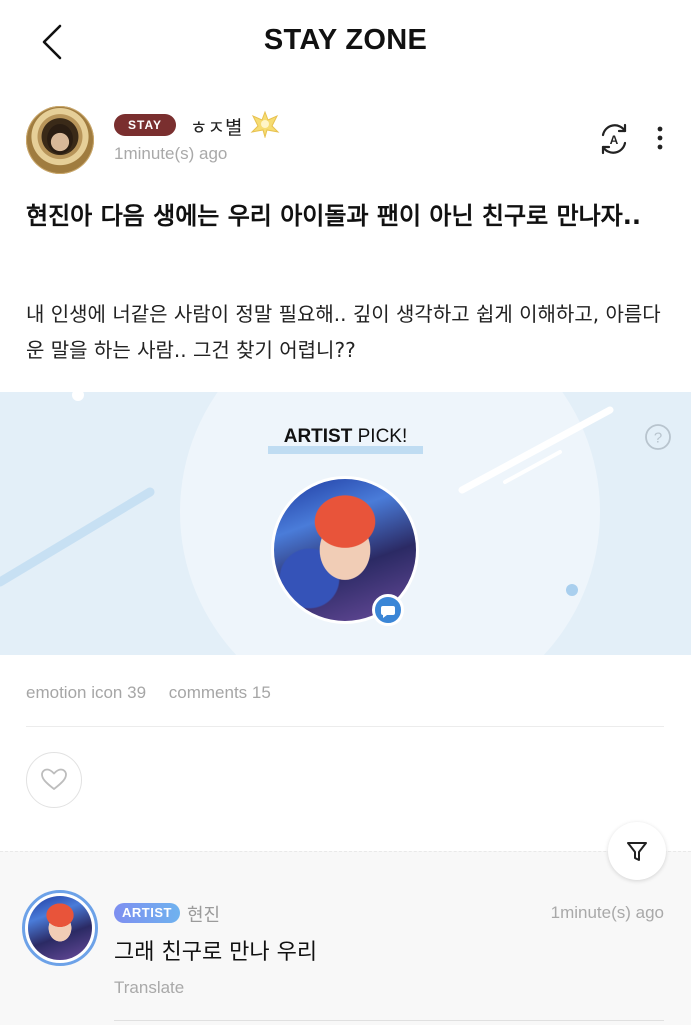  Describe the element at coordinates (345, 726) in the screenshot. I see `divider` at that location.